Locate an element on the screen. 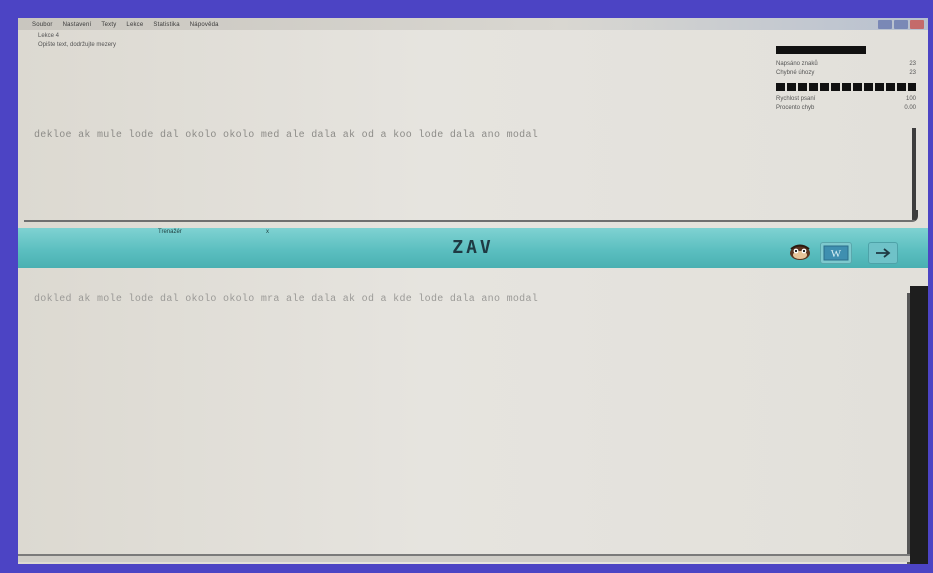 This screenshot has height=573, width=933. word-icon: W is located at coordinates (836, 253).